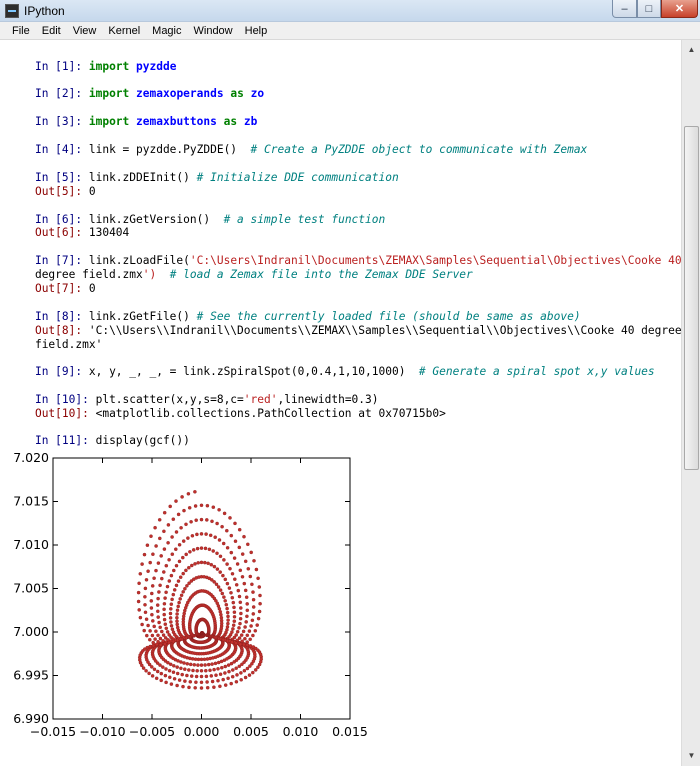 This screenshot has width=700, height=766. What do you see at coordinates (58, 149) in the screenshot?
I see `input-prompt: In [4]:` at bounding box center [58, 149].